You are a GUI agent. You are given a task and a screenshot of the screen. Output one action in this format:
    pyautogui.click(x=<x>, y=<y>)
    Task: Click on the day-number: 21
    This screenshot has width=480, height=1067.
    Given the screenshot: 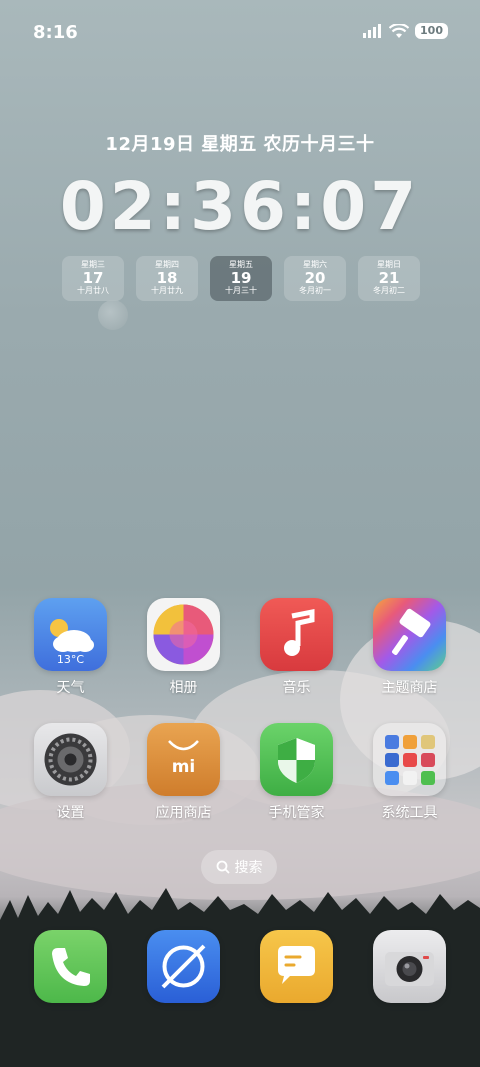 What is the action you would take?
    pyautogui.click(x=389, y=278)
    